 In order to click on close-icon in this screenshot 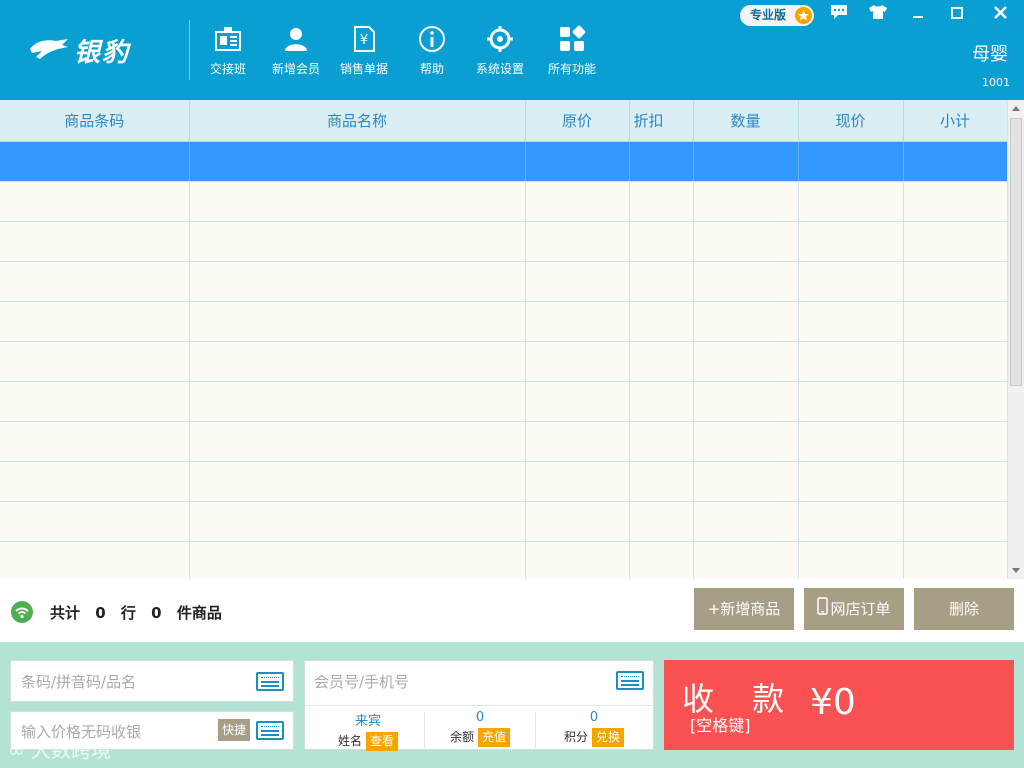, I will do `click(1000, 15)`.